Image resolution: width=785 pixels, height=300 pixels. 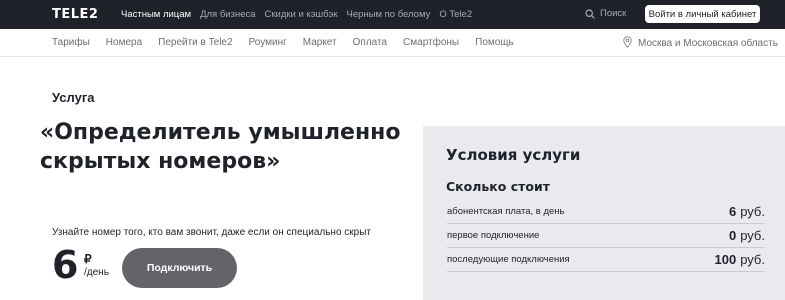 What do you see at coordinates (613, 13) in the screenshot?
I see `search-label: Поиск` at bounding box center [613, 13].